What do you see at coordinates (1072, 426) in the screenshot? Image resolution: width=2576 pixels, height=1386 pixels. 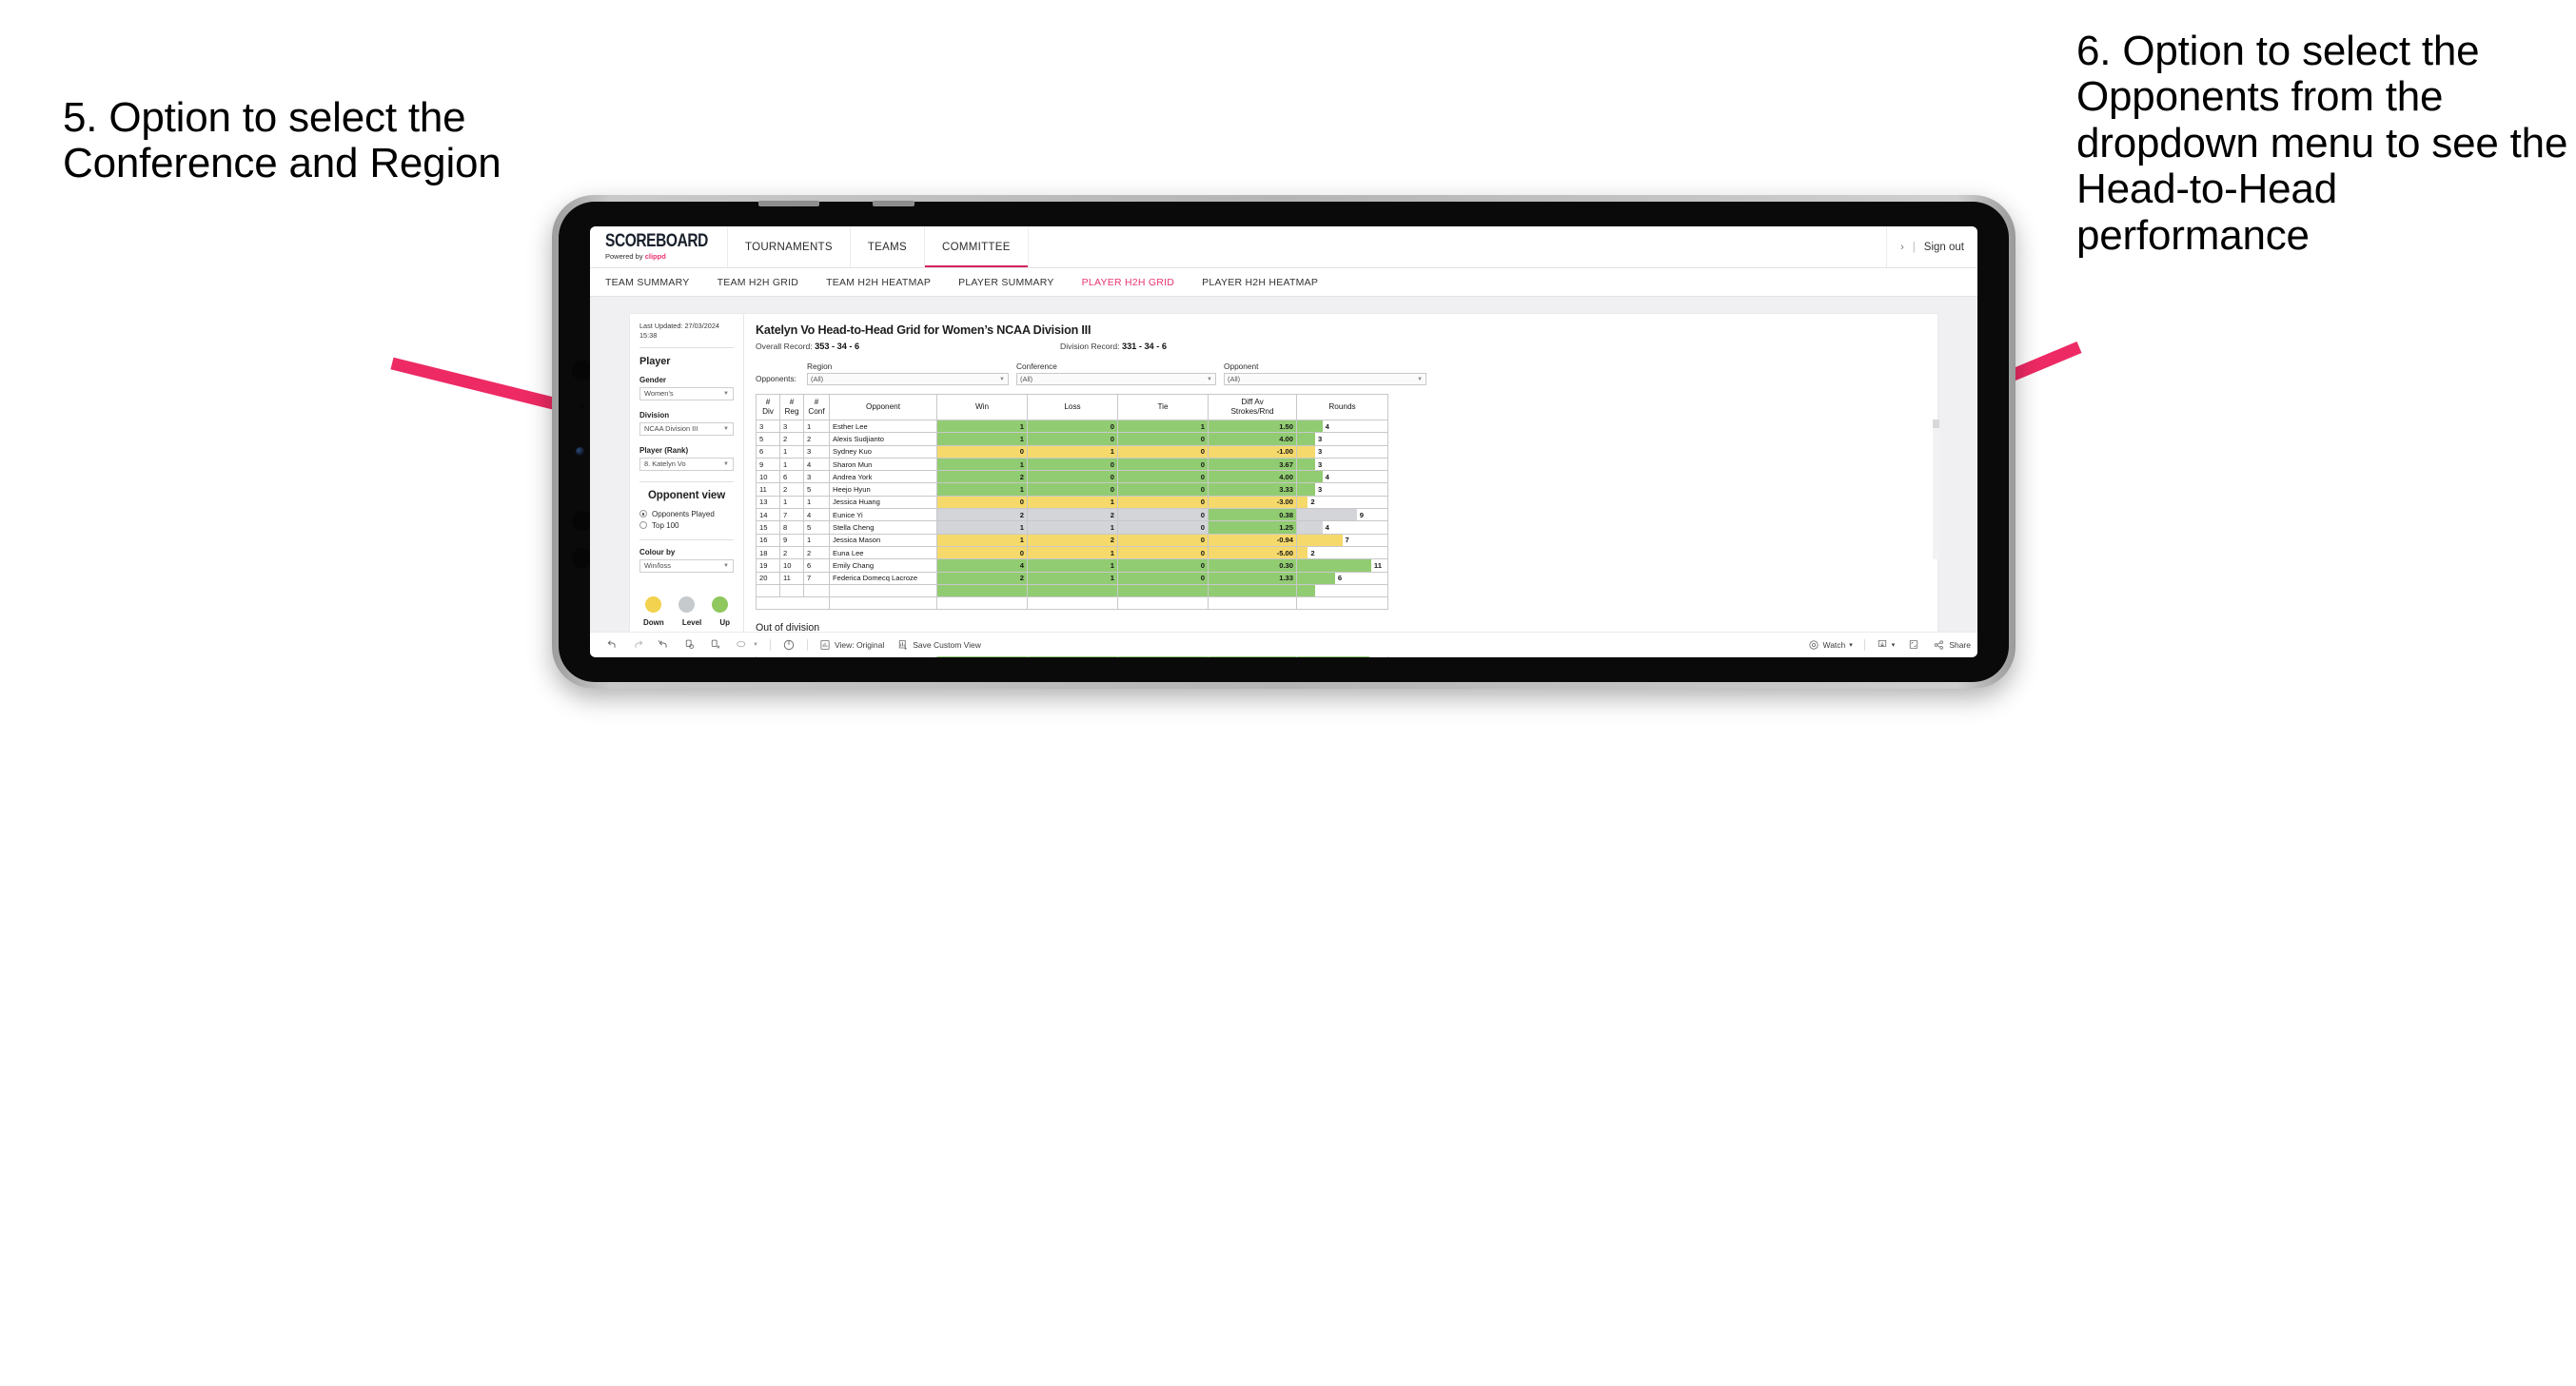 I see `table-row: 3 3 1 Esther Lee 1 0 1 1.50 4` at bounding box center [1072, 426].